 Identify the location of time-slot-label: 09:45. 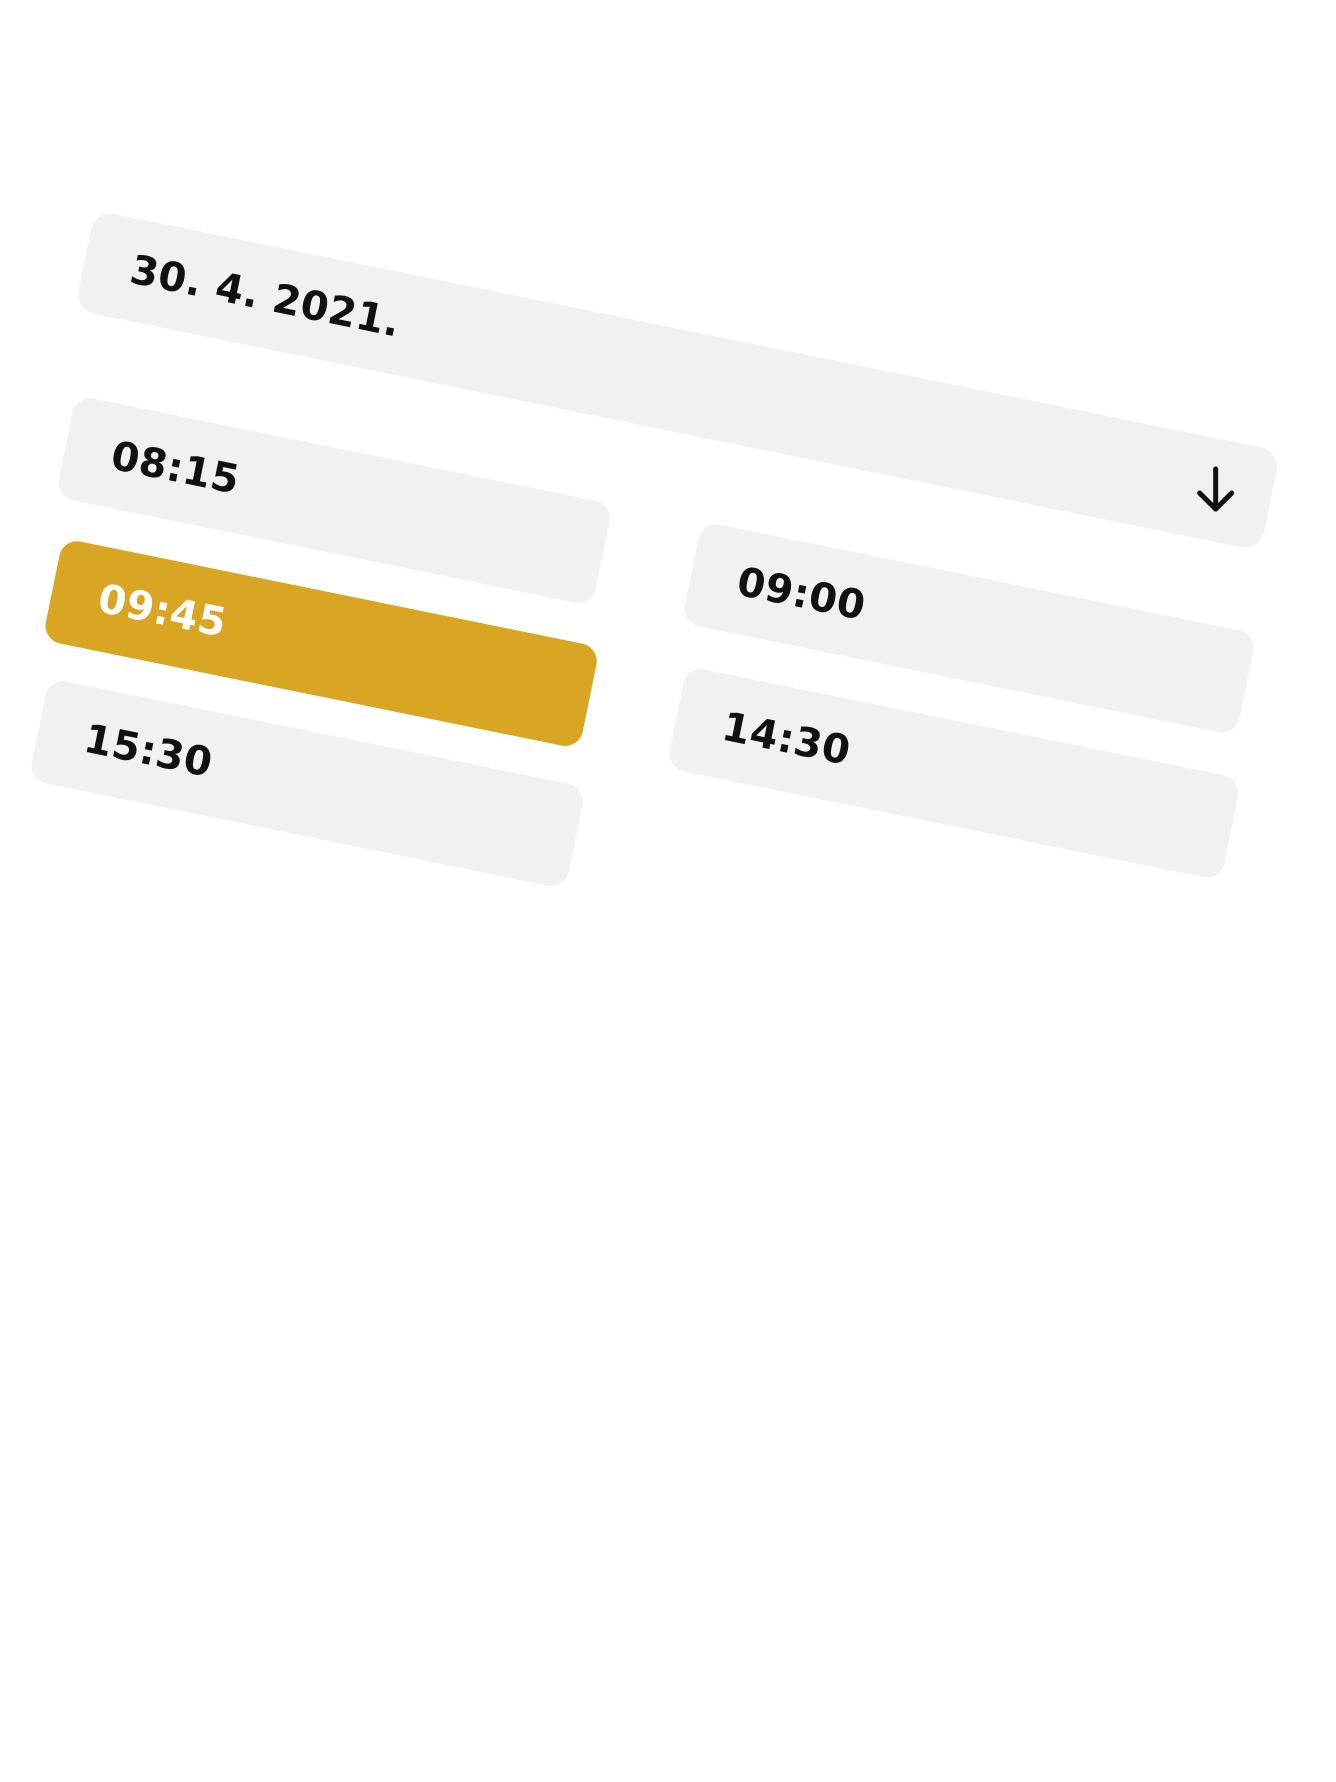
(162, 611).